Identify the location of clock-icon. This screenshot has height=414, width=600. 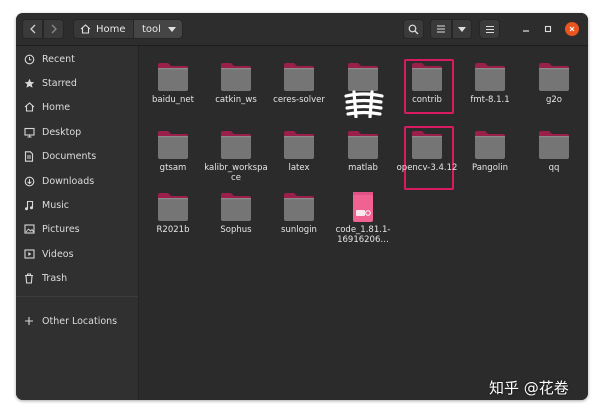
(29, 59).